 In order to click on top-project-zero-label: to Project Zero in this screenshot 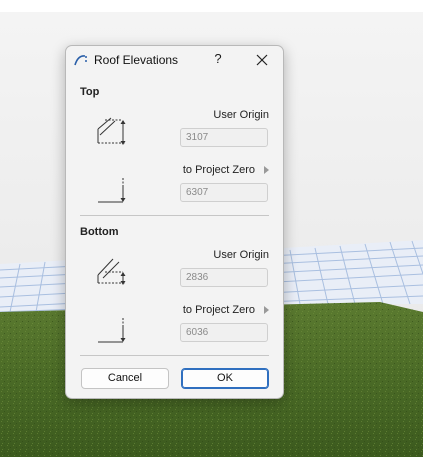, I will do `click(226, 170)`.